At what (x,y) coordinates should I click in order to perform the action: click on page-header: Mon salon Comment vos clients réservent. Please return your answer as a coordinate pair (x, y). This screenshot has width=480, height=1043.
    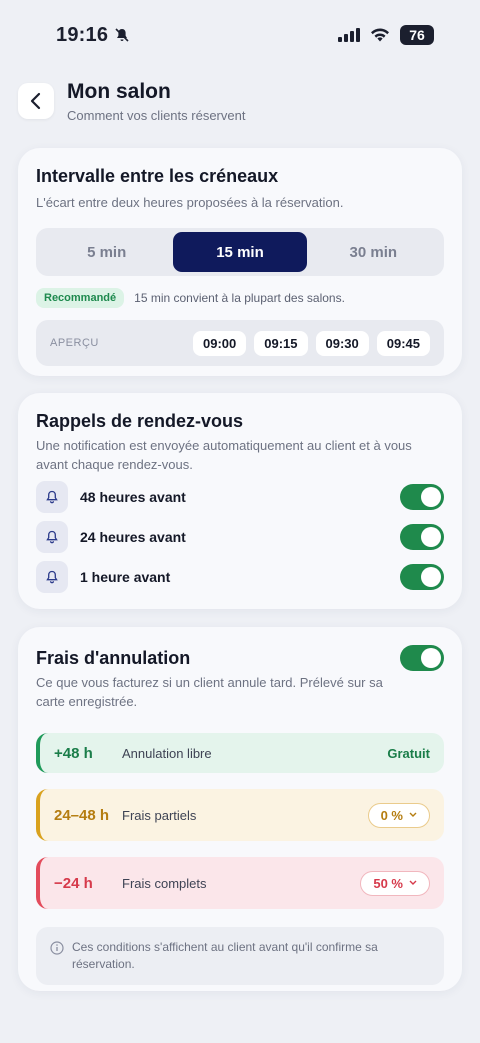
    Looking at the image, I should click on (240, 101).